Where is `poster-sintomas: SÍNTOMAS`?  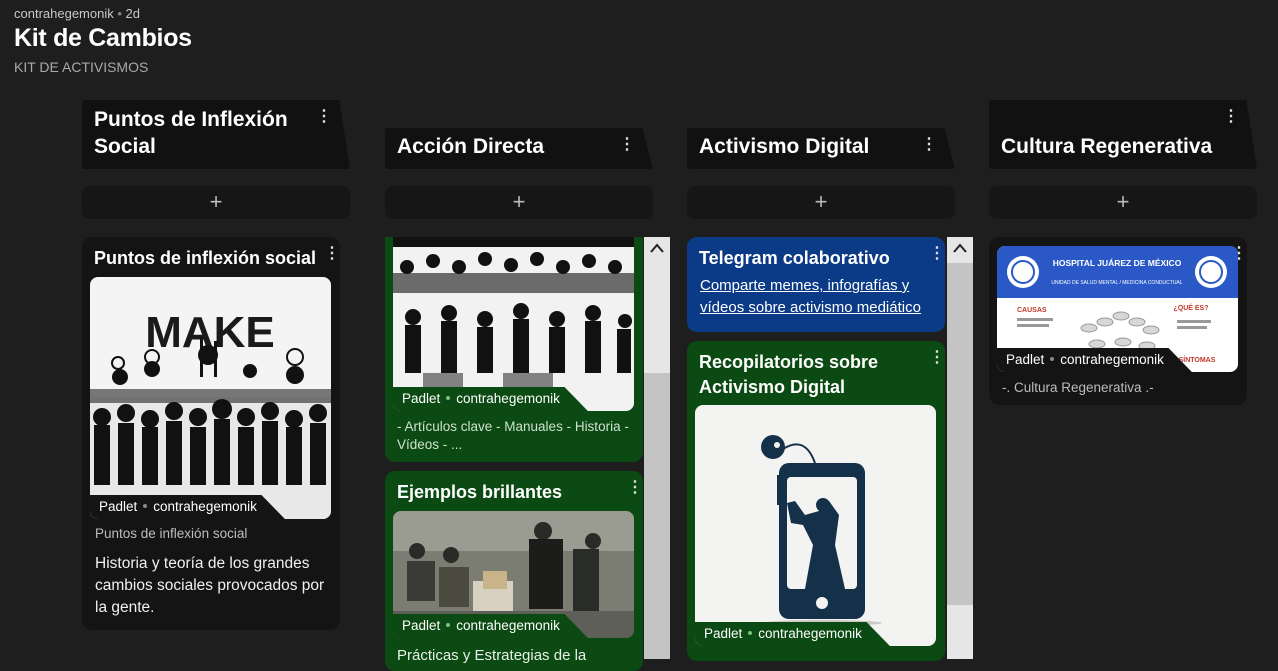
poster-sintomas: SÍNTOMAS is located at coordinates (1197, 359).